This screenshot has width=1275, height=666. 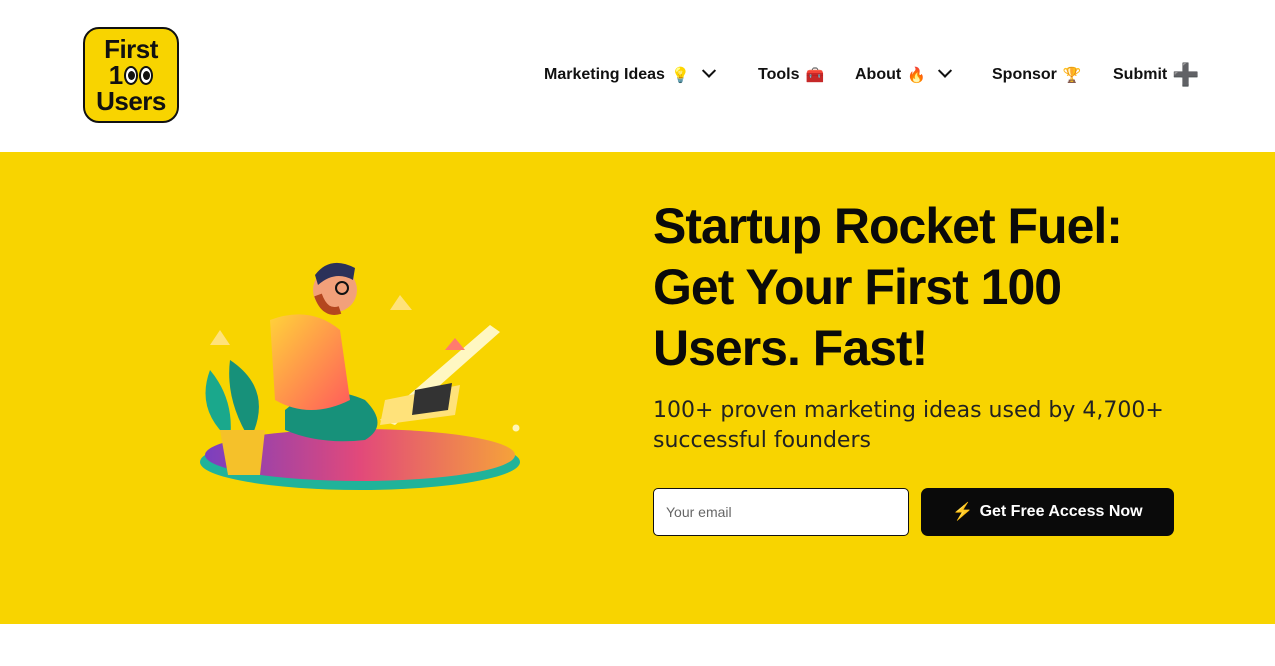 What do you see at coordinates (903, 75) in the screenshot?
I see `nav-item-about: About 🔥` at bounding box center [903, 75].